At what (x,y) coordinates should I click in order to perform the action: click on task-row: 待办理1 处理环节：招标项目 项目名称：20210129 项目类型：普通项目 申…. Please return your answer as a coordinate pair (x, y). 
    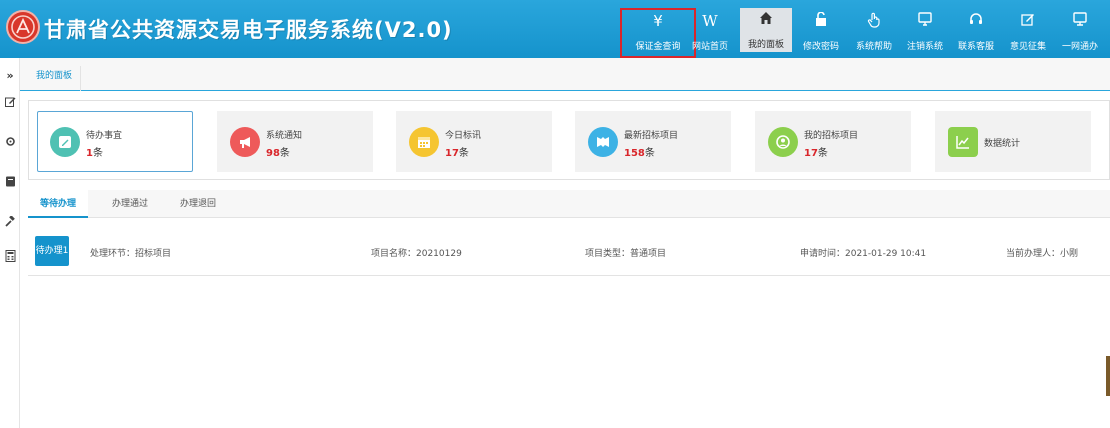
    Looking at the image, I should click on (569, 252).